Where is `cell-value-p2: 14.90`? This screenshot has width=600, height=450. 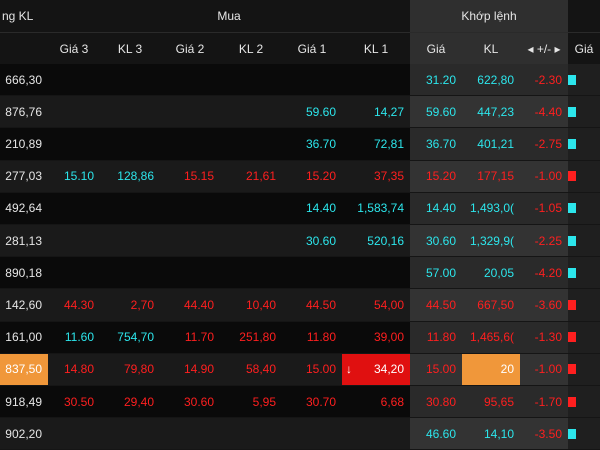 cell-value-p2: 14.90 is located at coordinates (198, 369).